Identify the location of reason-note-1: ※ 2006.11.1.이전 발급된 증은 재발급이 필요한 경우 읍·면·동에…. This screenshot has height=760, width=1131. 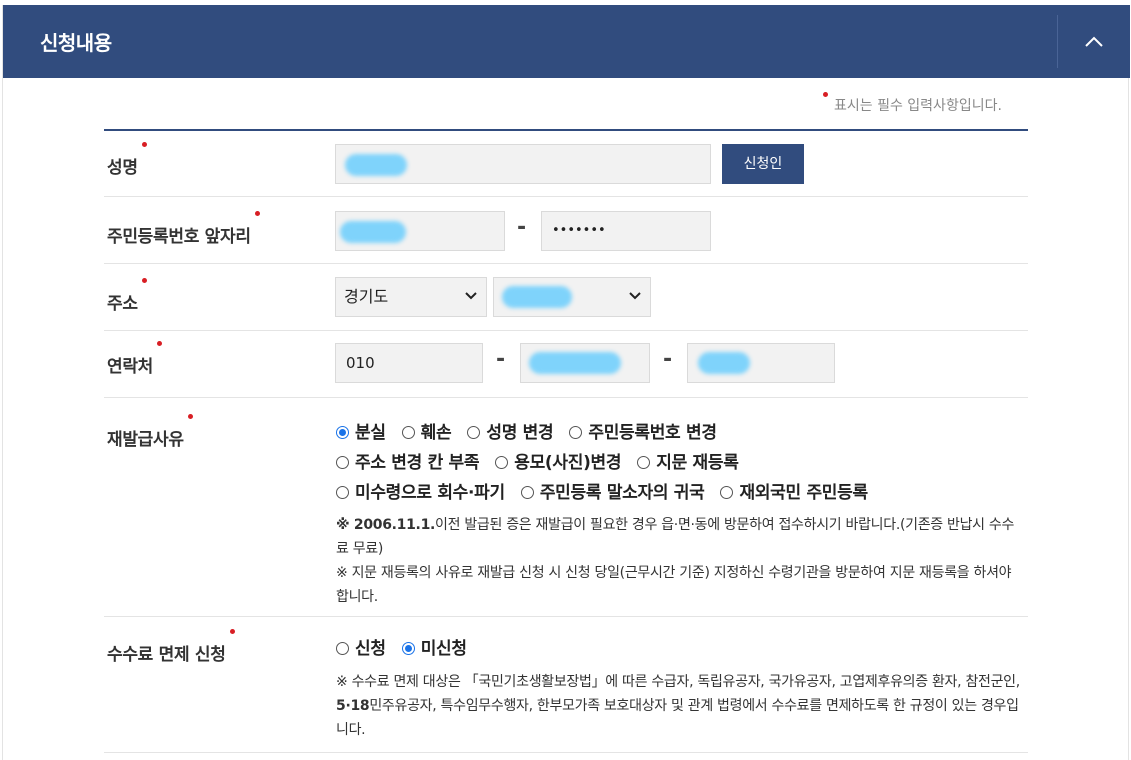
(681, 537).